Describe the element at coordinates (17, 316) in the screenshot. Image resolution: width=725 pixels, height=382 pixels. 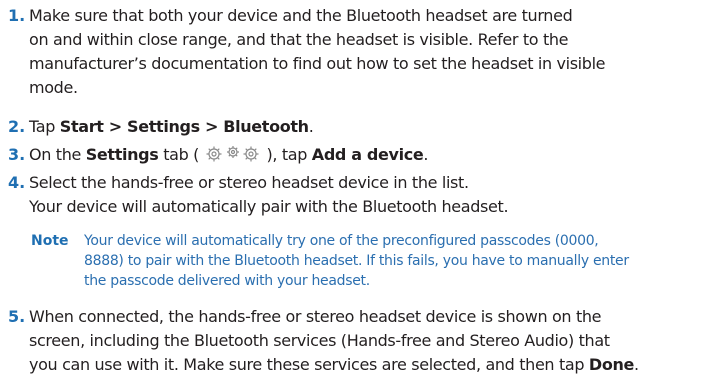
I see `step-number: 5.` at that location.